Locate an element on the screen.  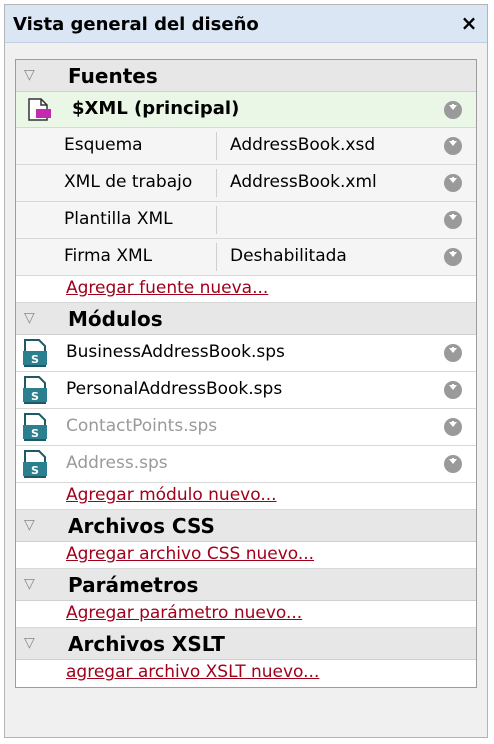
module-name: Address.sps is located at coordinates (117, 463).